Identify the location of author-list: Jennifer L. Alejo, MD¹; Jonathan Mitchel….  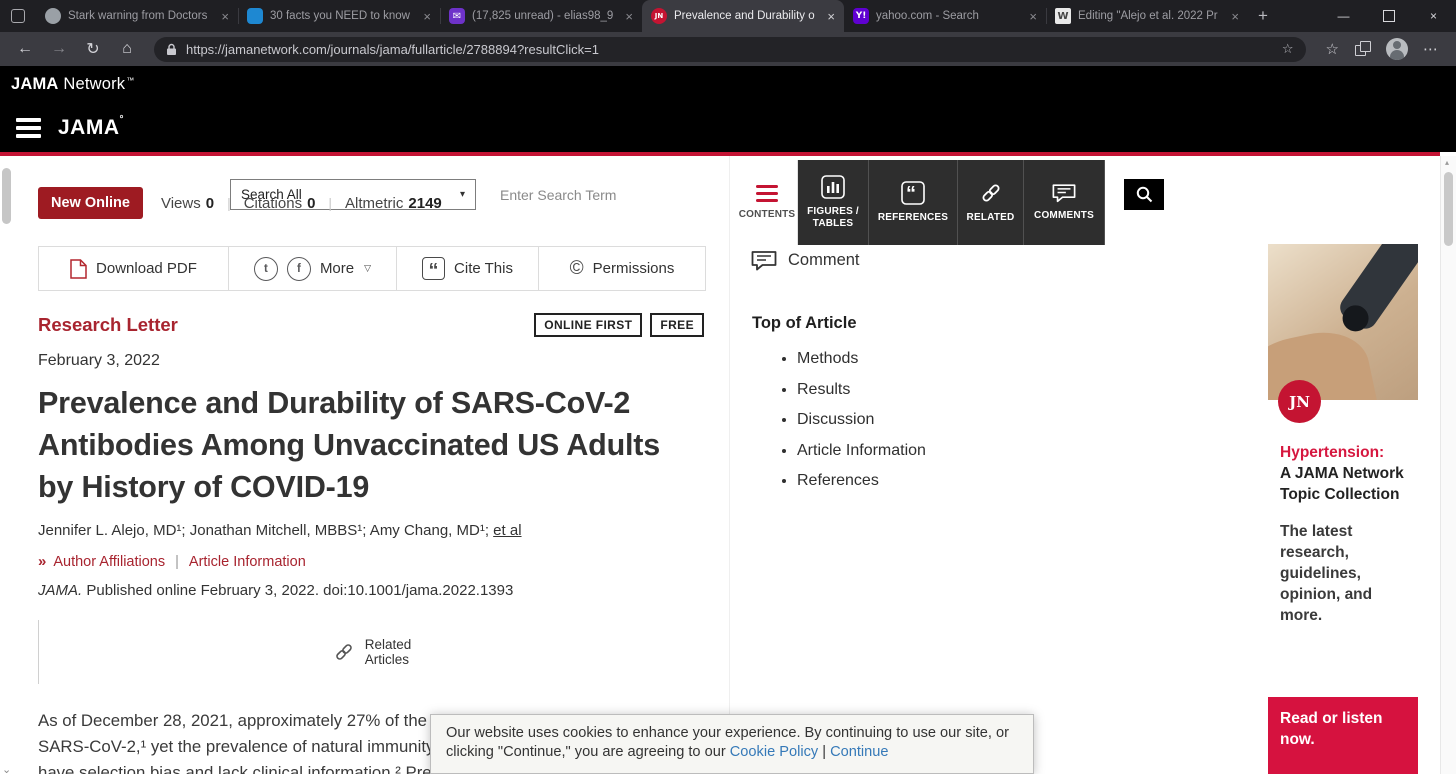
(280, 530).